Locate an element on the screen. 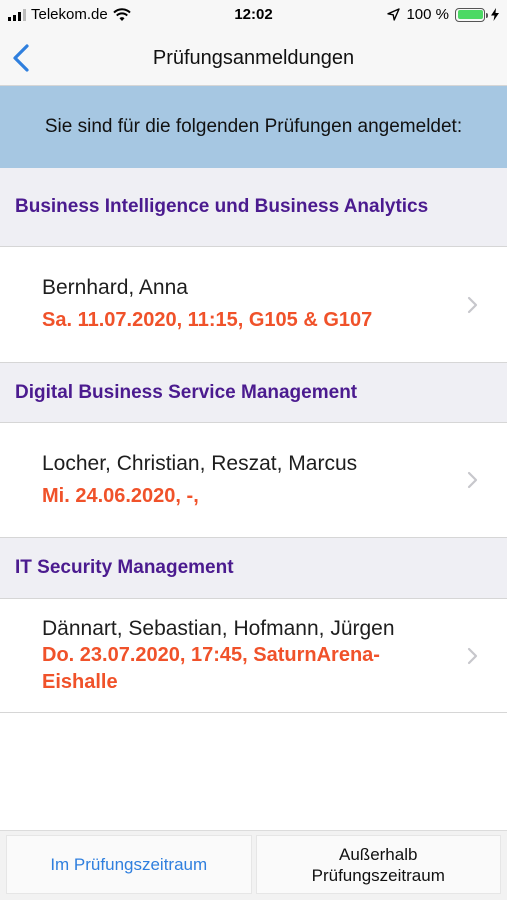 Image resolution: width=507 pixels, height=900 pixels. tab-label: Außerhalb Prüfungszeitraum is located at coordinates (378, 865).